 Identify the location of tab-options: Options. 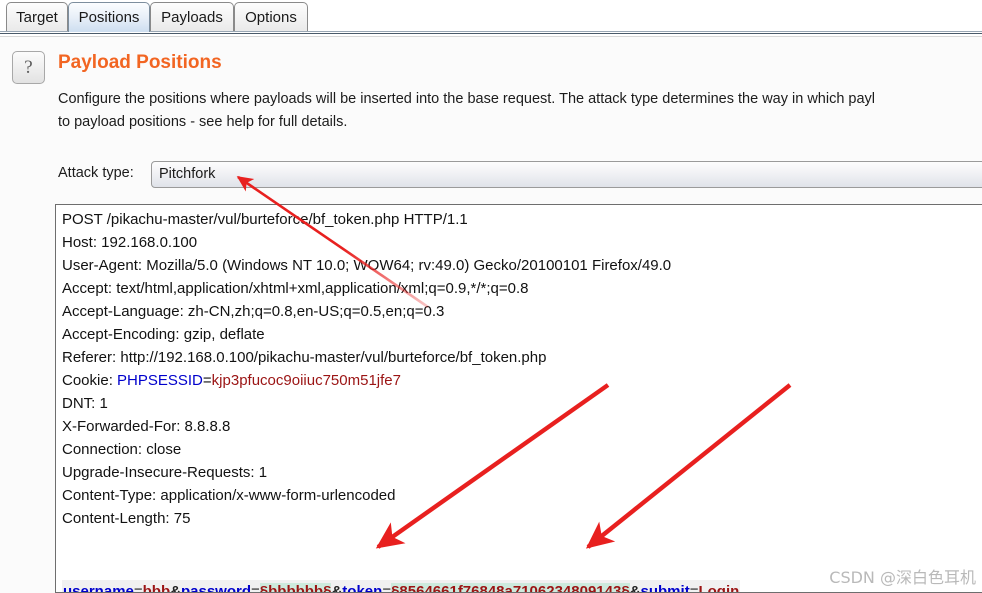
(271, 17).